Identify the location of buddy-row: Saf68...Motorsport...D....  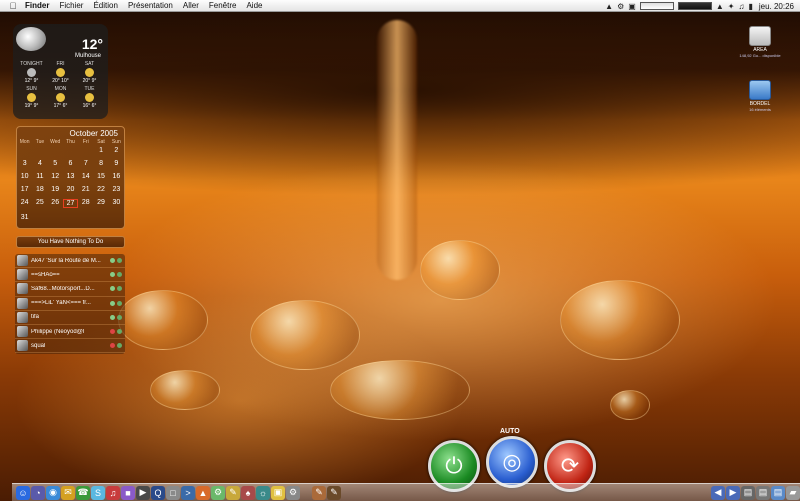
(70, 289).